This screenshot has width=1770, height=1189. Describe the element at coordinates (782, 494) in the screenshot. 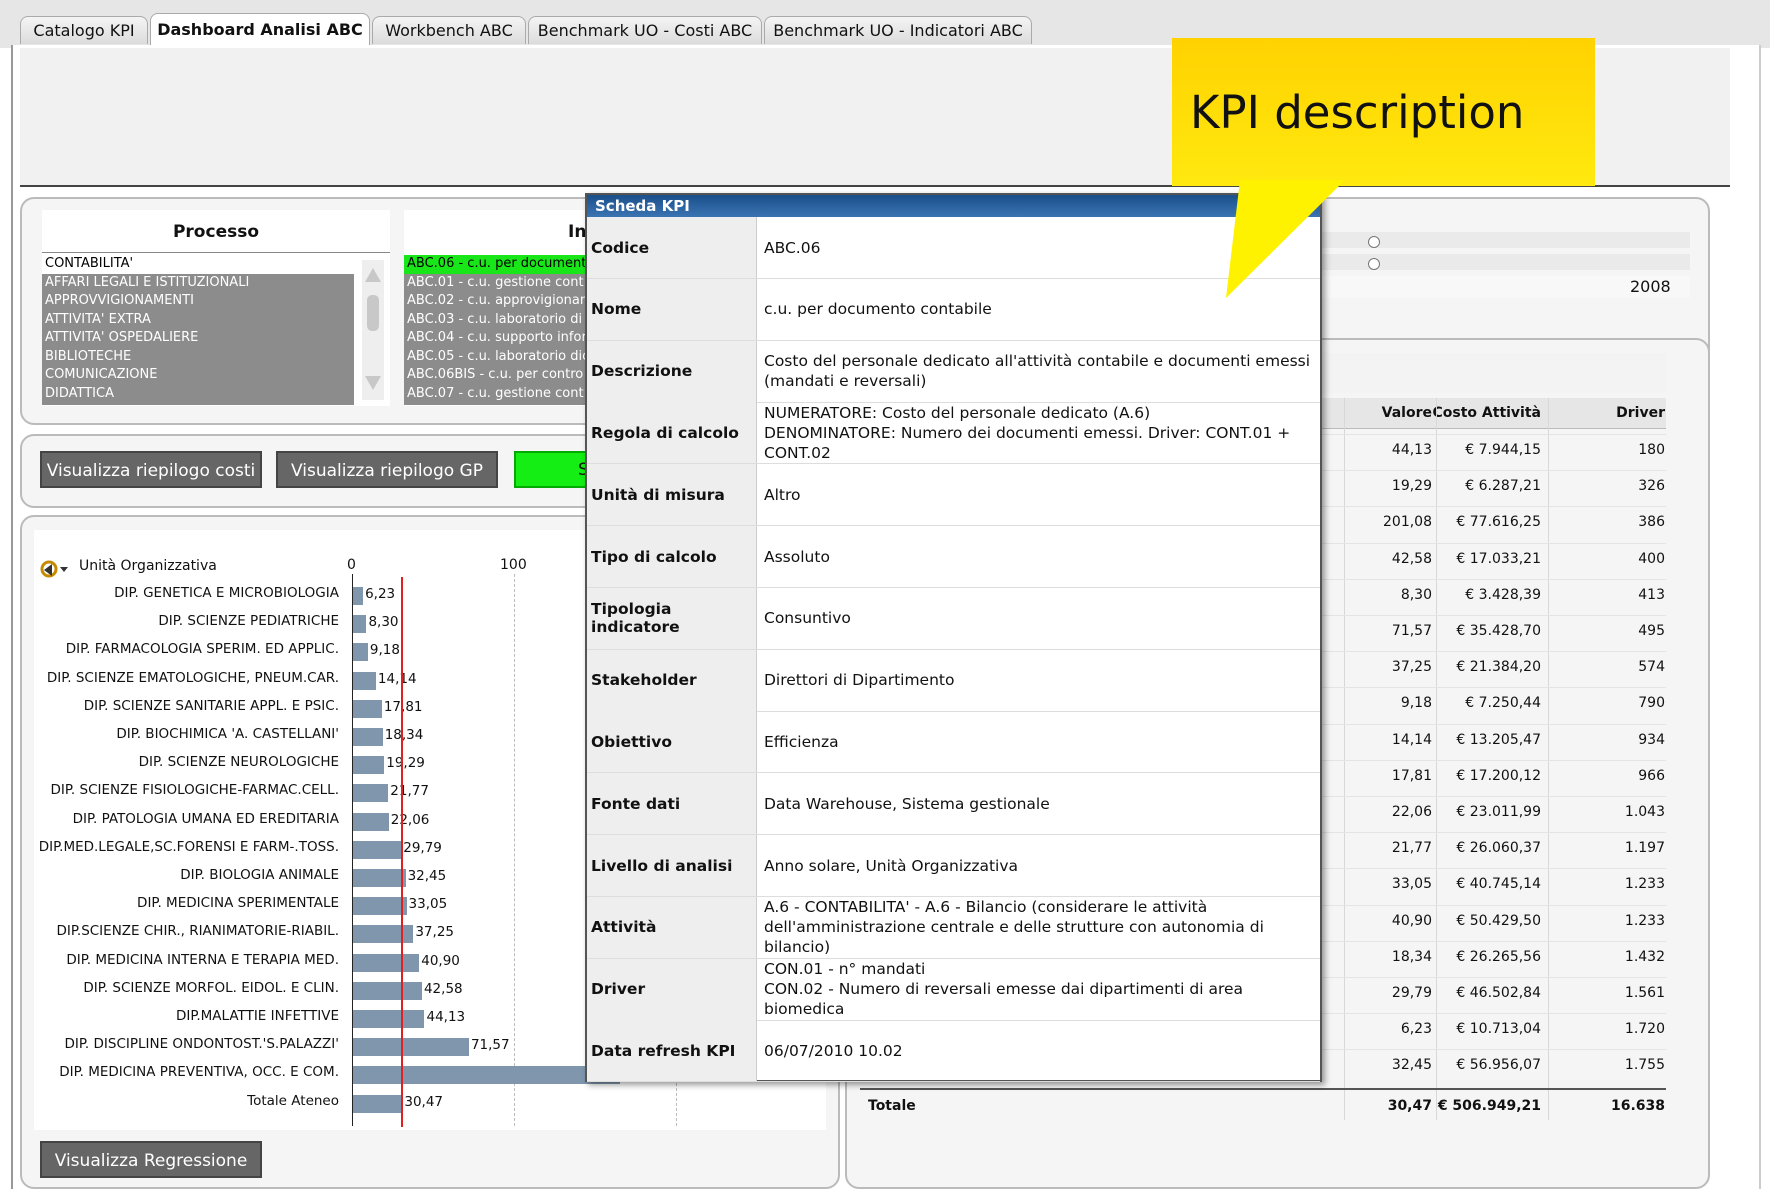

I see `kpi-field-value: Altro` at that location.